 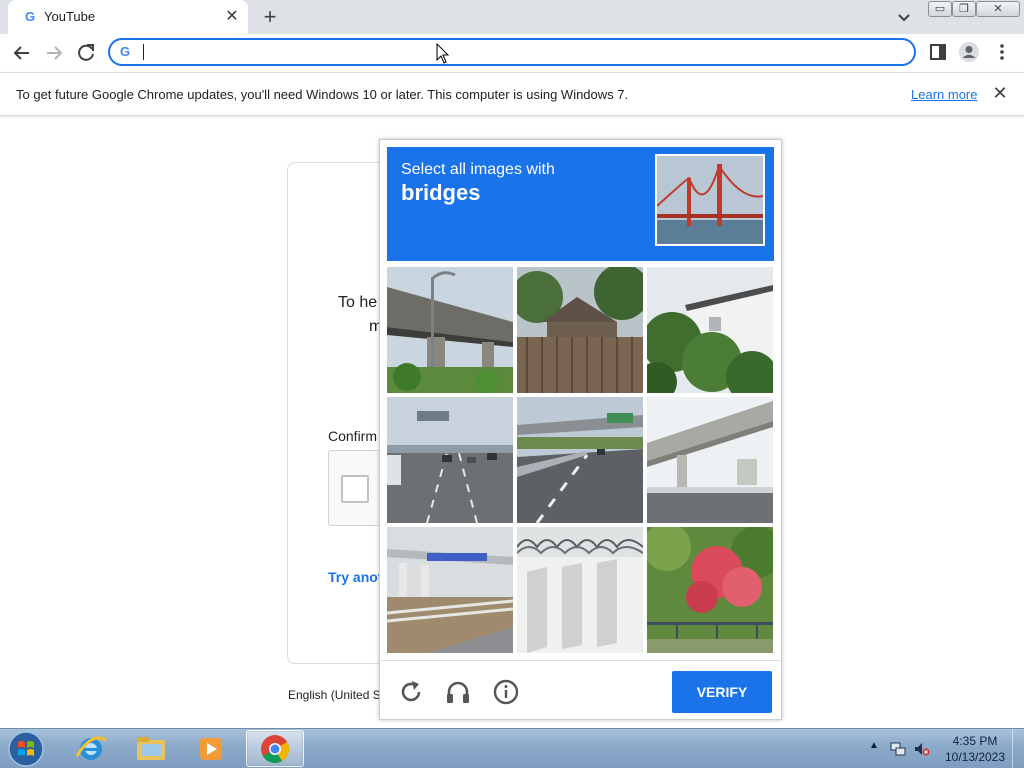 What do you see at coordinates (478, 169) in the screenshot?
I see `captcha-instruction: Select all images with` at bounding box center [478, 169].